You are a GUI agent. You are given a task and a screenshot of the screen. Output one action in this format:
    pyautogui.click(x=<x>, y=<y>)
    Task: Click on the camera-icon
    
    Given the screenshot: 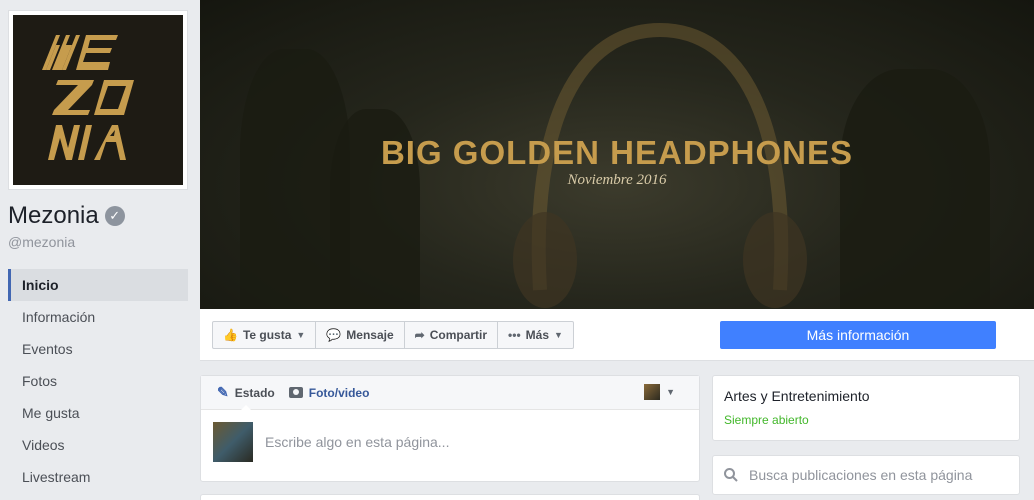 What is the action you would take?
    pyautogui.click(x=295, y=392)
    